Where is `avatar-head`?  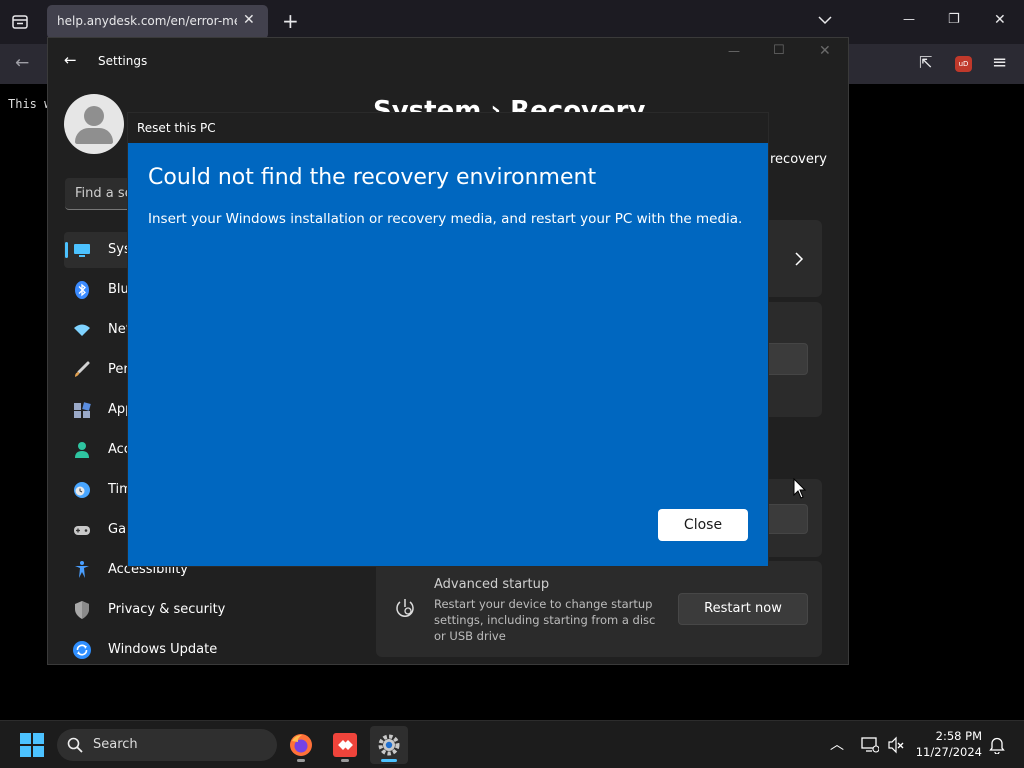 avatar-head is located at coordinates (94, 116).